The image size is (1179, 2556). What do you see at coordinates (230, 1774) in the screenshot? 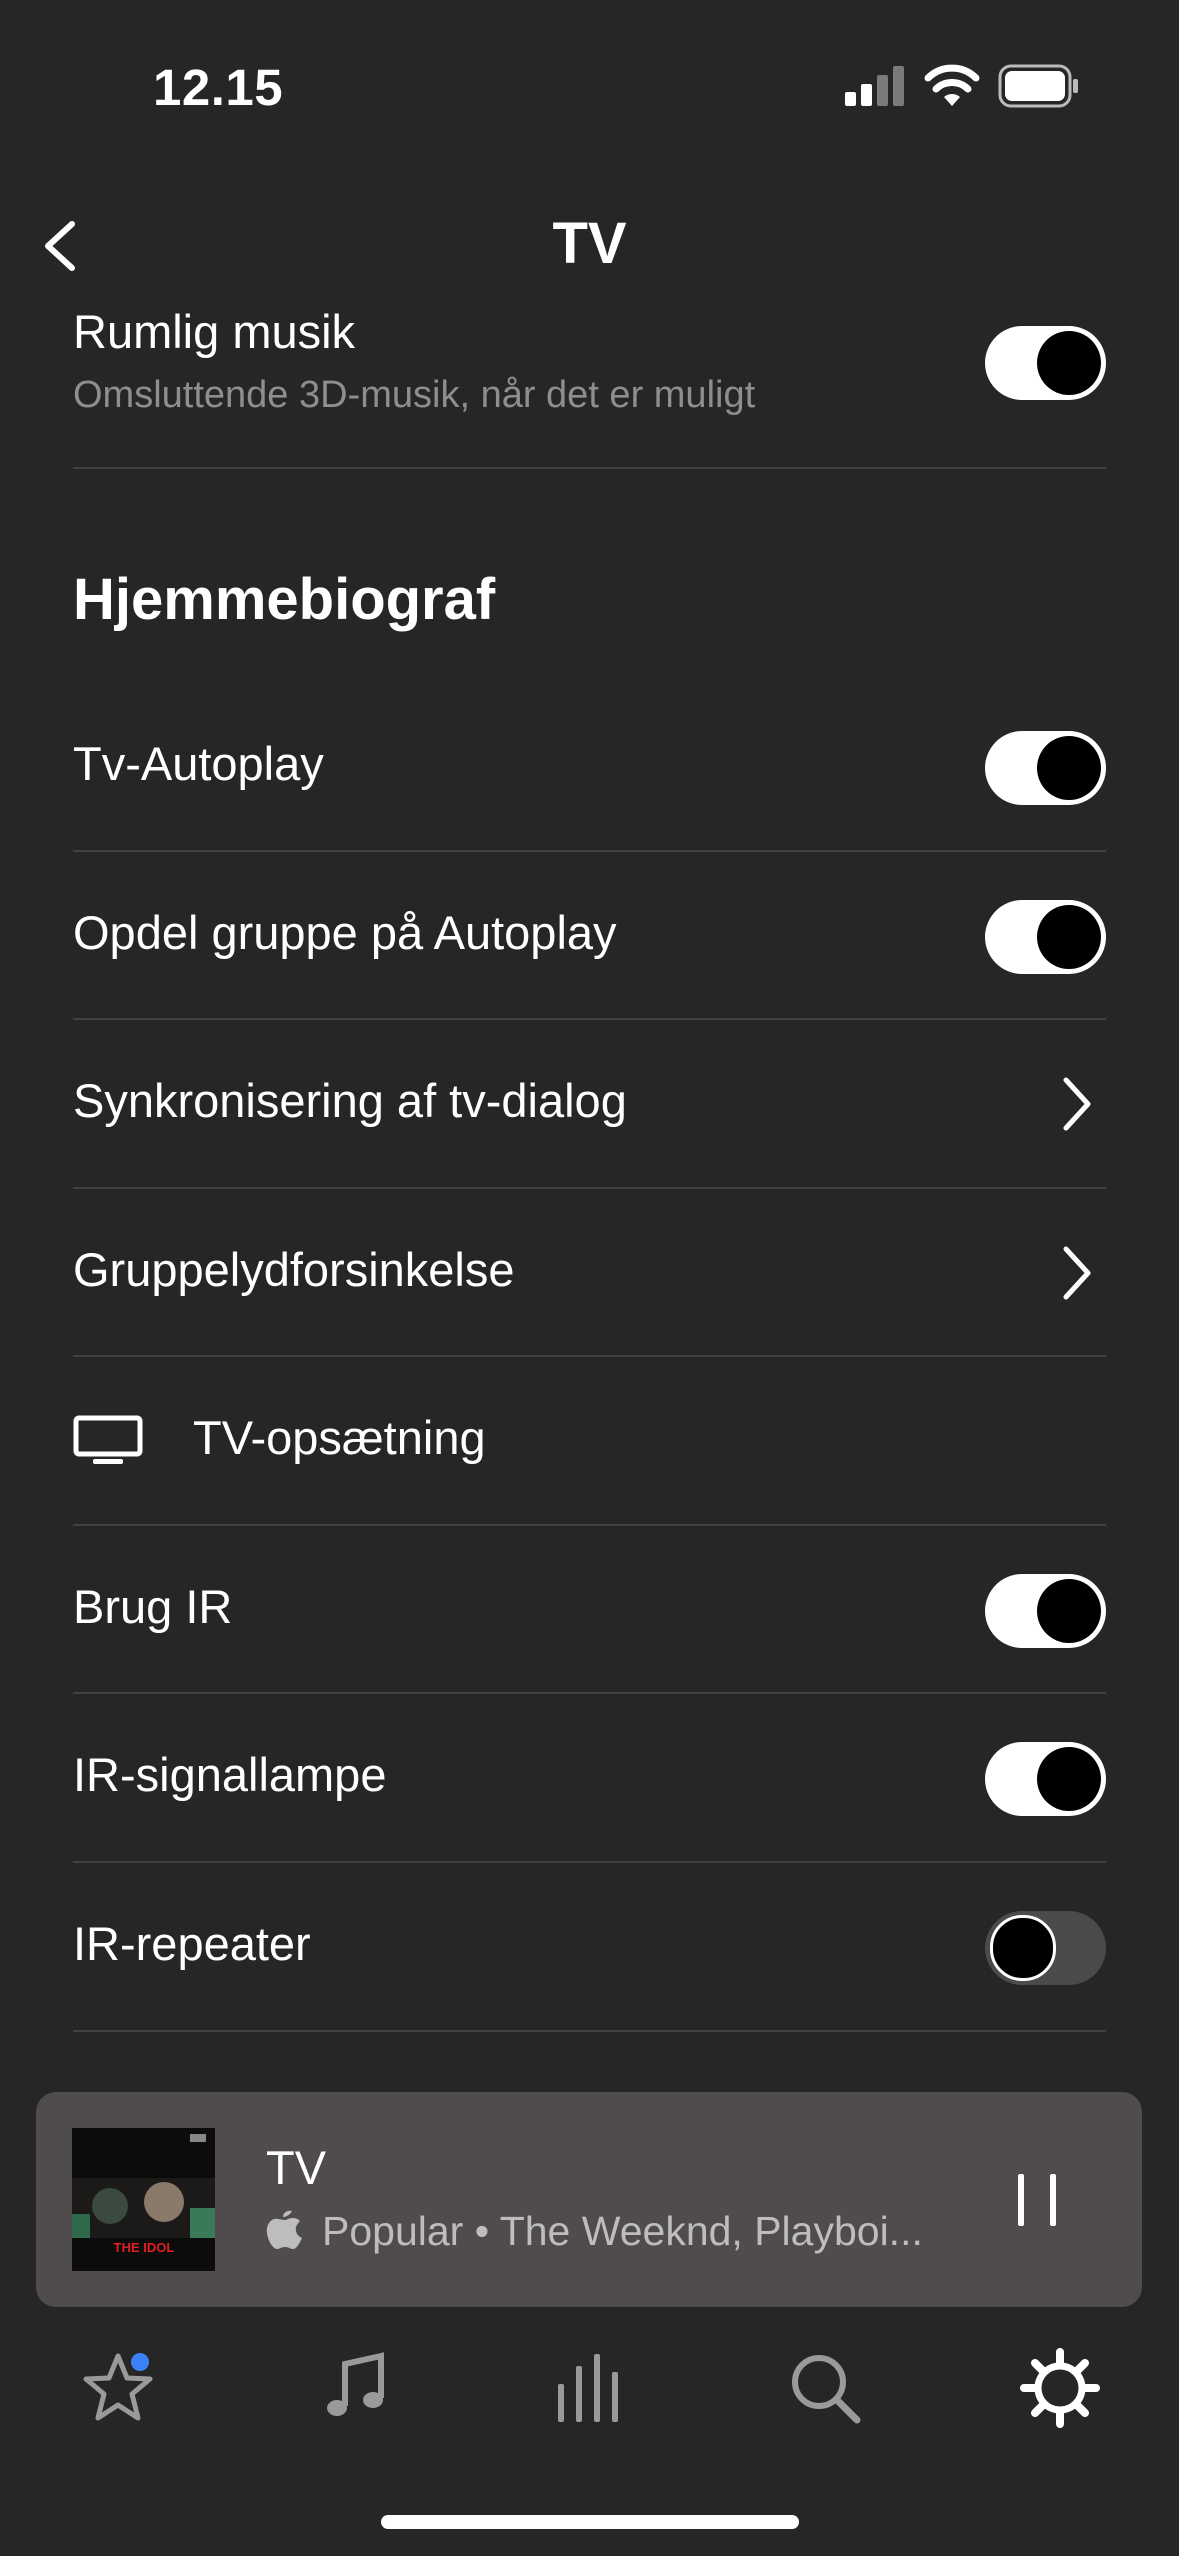
I see `setting-label: IR-signallampe` at bounding box center [230, 1774].